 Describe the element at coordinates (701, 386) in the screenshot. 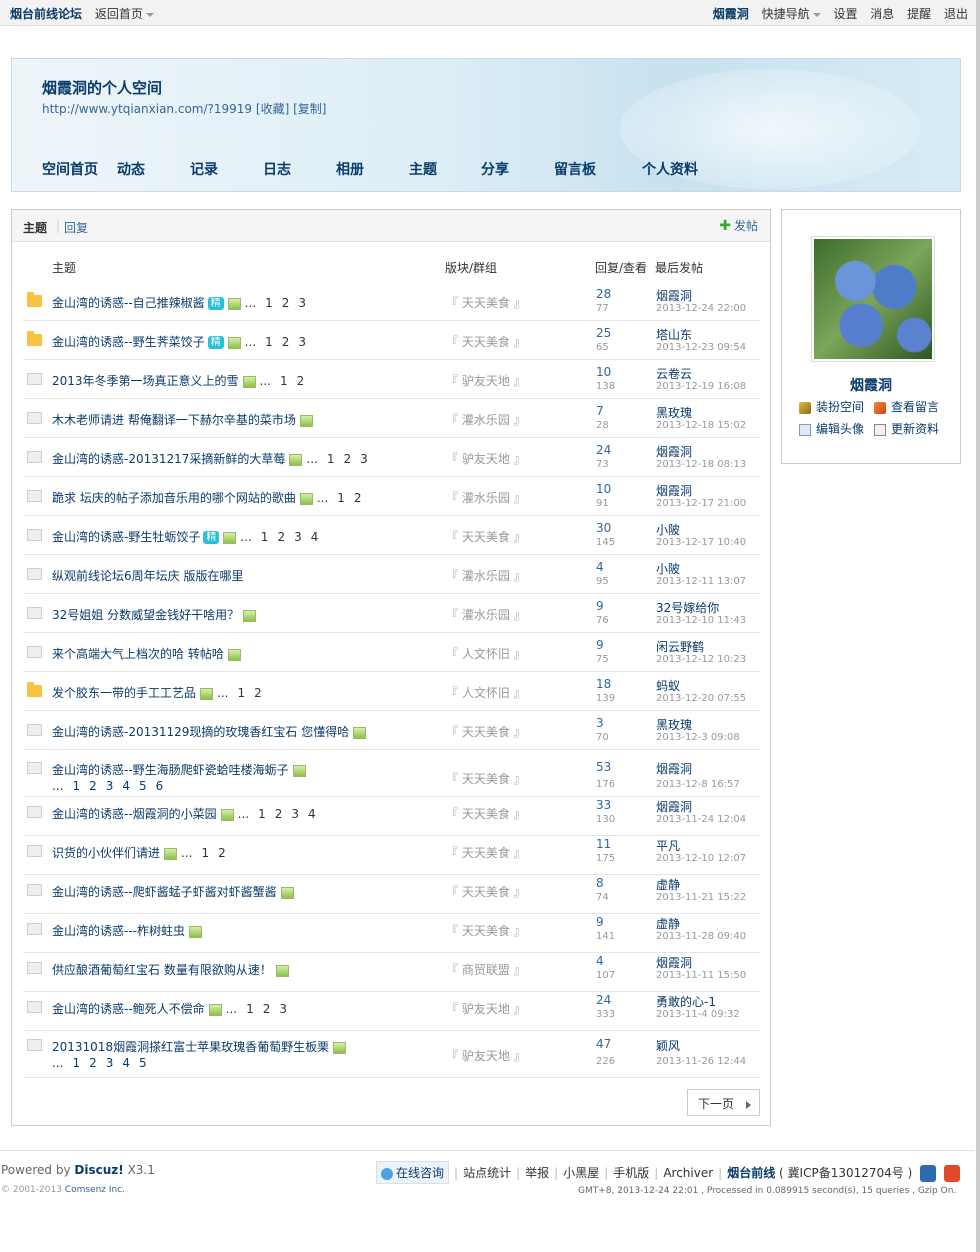

I see `last-post-time: 2013-12-19 16:08` at that location.